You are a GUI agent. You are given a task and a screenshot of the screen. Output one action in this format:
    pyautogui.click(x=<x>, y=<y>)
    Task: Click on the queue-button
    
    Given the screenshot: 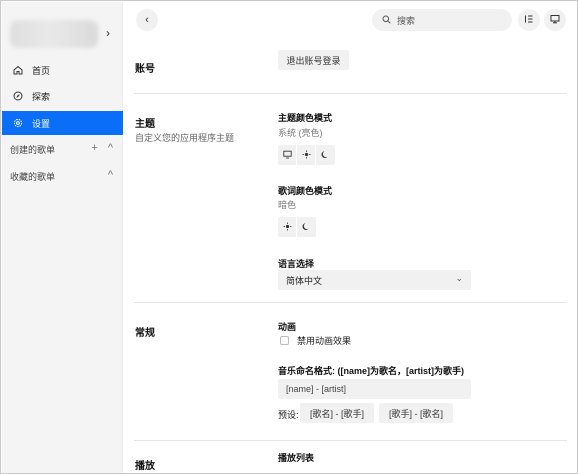 What is the action you would take?
    pyautogui.click(x=529, y=20)
    